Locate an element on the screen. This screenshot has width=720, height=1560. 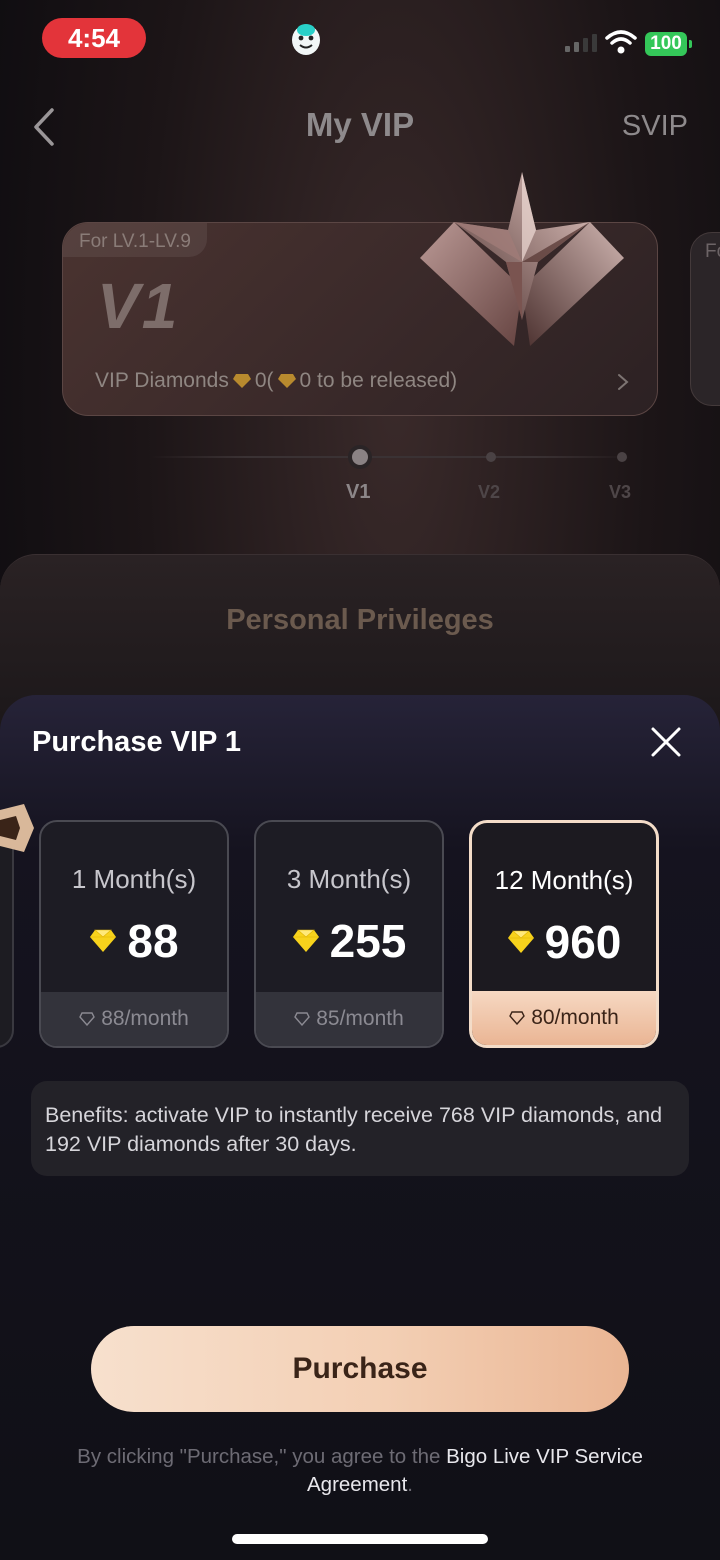
wifi-icon is located at coordinates (621, 42).